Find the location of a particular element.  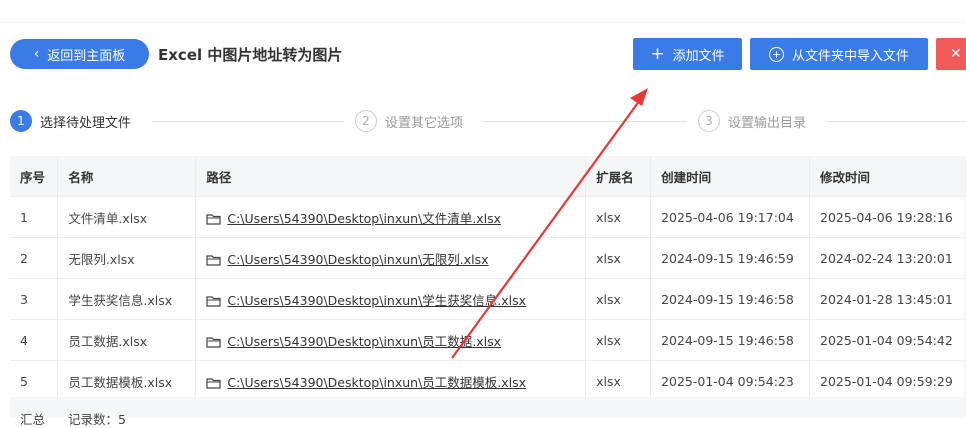

step-2: 2 设置其它选项 is located at coordinates (409, 121).